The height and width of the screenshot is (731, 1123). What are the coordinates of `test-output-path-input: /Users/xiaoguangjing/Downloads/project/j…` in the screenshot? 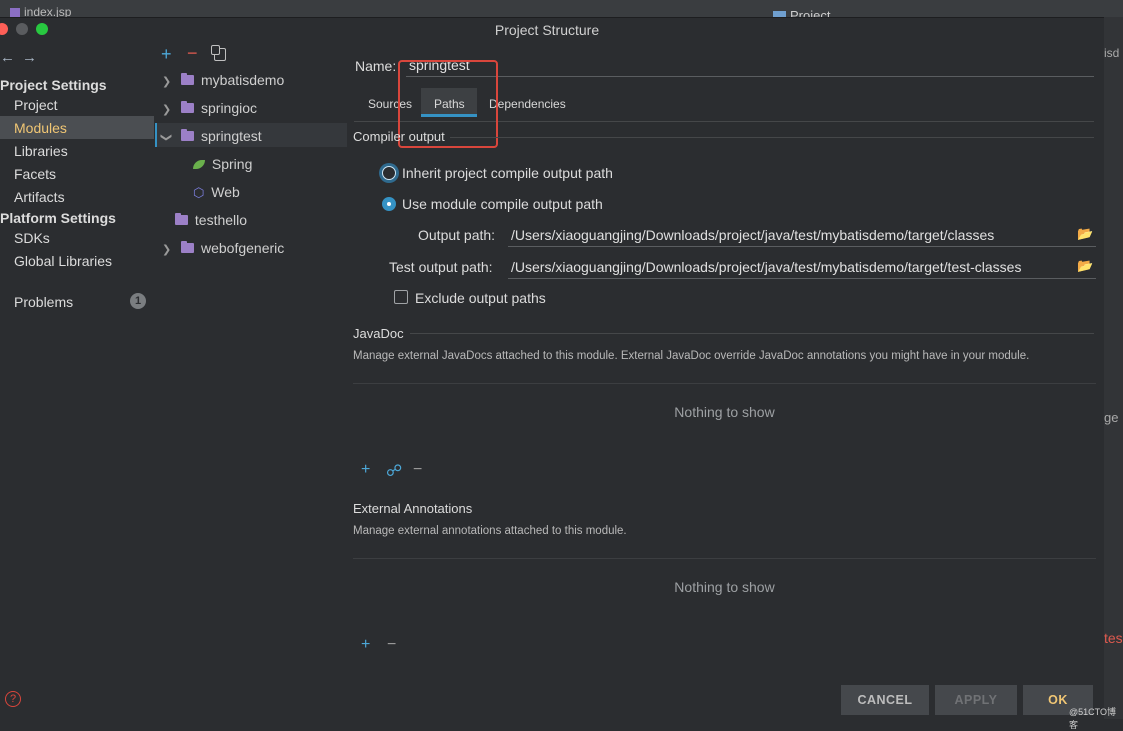 It's located at (802, 267).